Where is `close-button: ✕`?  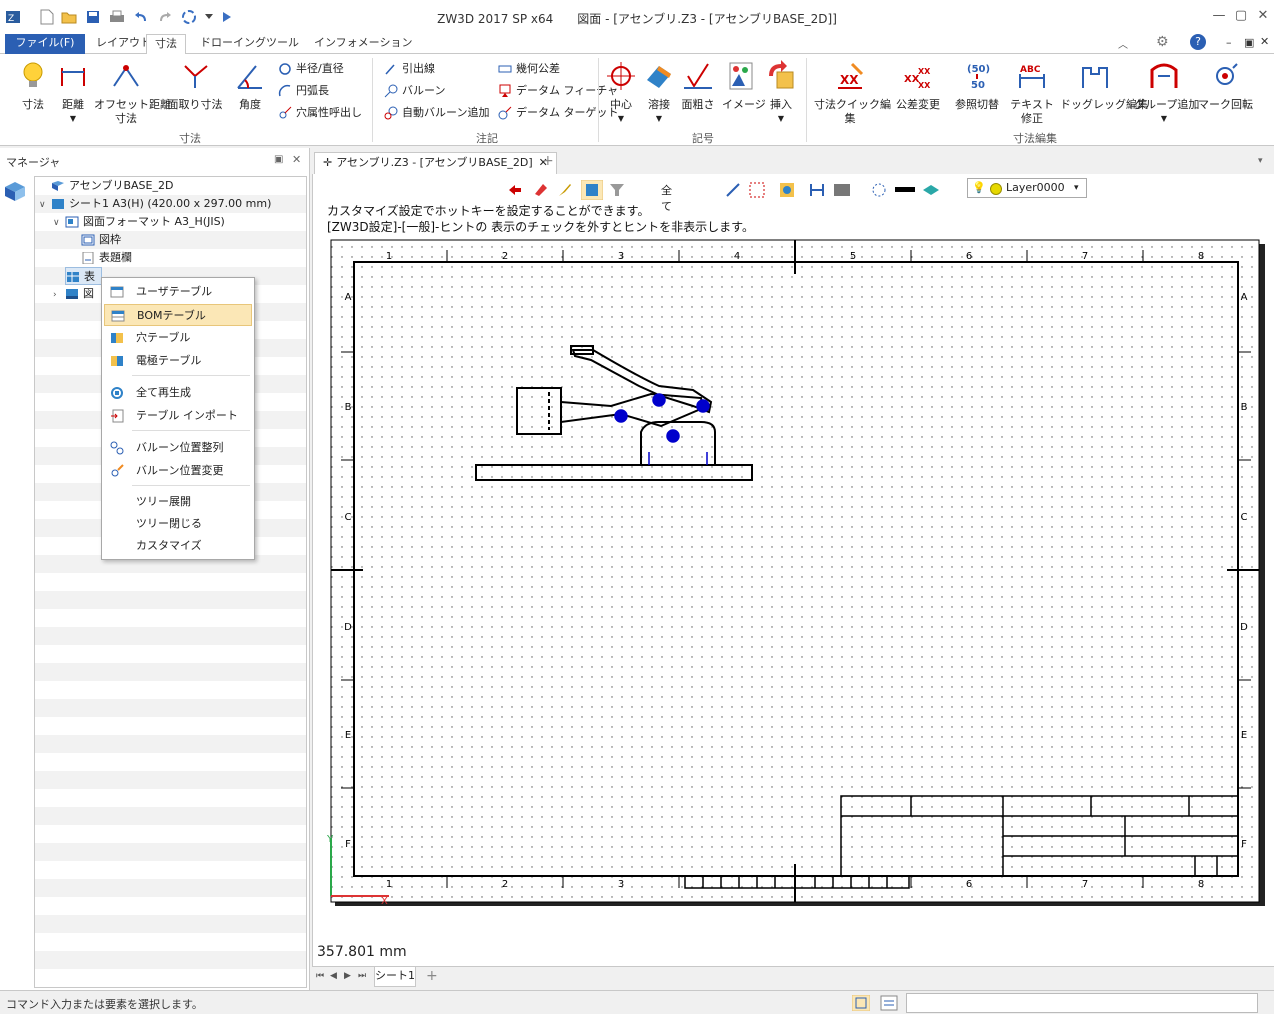
close-button: ✕ is located at coordinates (1263, 16).